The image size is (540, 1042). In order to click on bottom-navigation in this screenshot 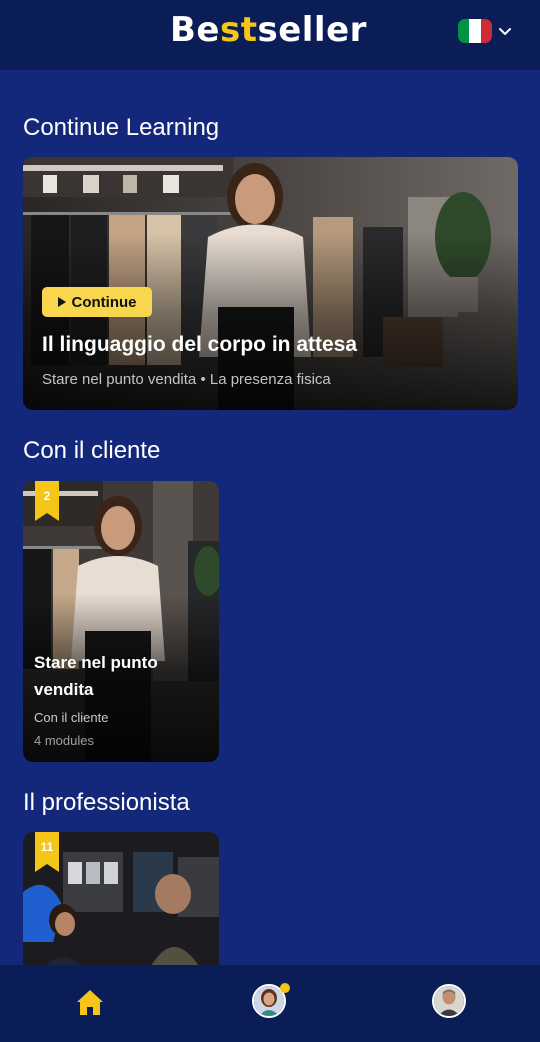, I will do `click(270, 1003)`.